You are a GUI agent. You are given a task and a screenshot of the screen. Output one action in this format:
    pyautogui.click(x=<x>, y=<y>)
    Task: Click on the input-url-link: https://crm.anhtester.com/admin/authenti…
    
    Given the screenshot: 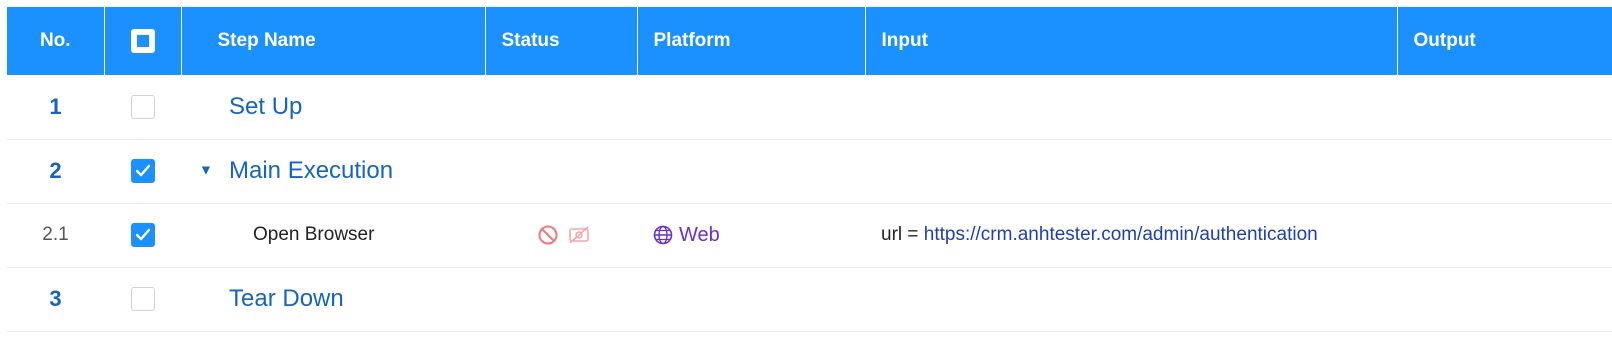 What is the action you would take?
    pyautogui.click(x=1121, y=234)
    